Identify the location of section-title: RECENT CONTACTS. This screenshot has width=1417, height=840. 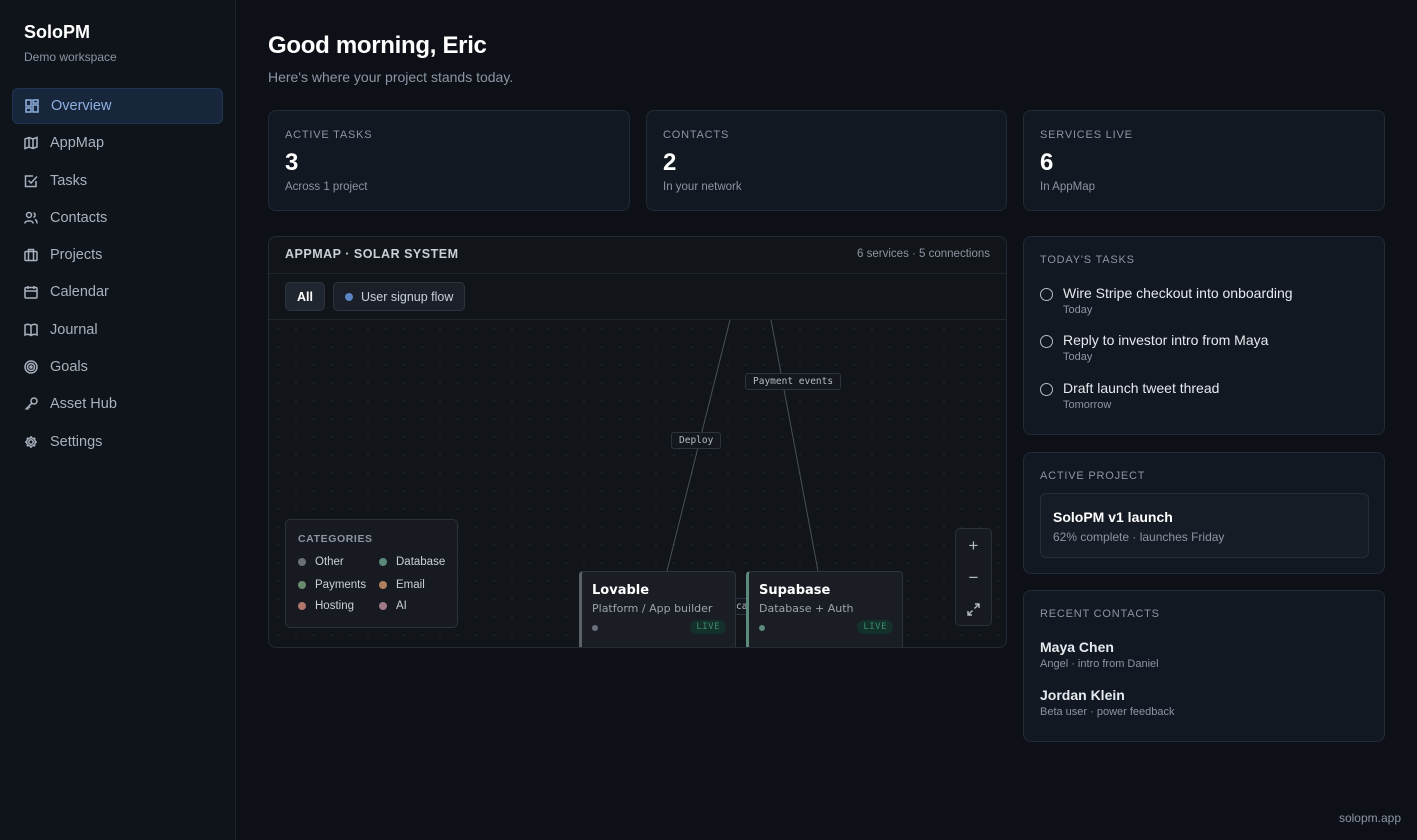
(1100, 614).